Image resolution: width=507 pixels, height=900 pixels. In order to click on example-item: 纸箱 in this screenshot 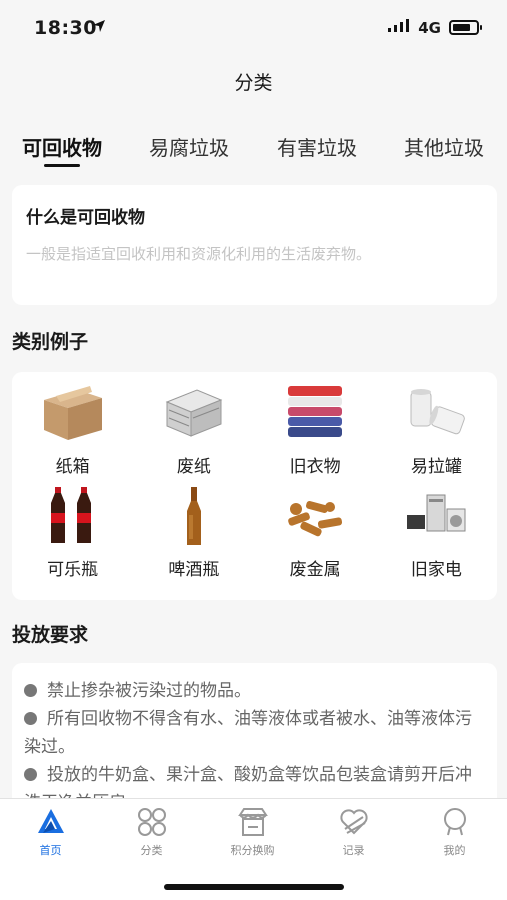, I will do `click(72, 429)`.